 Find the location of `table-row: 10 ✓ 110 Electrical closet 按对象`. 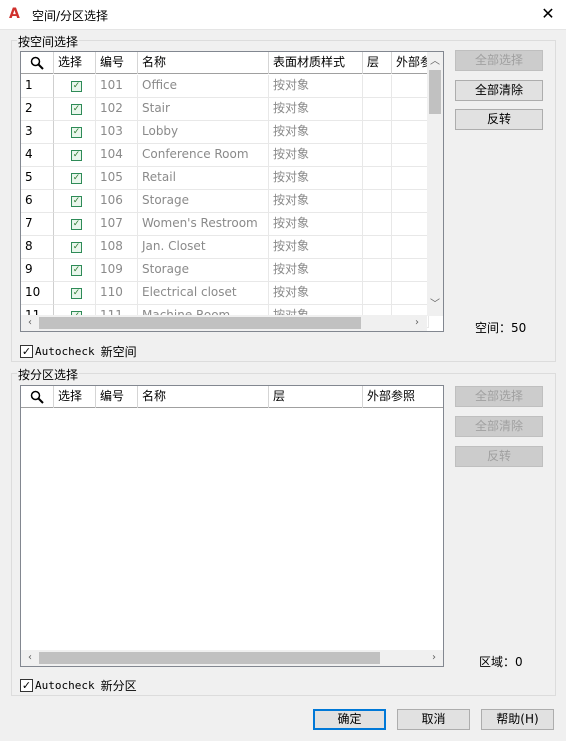

table-row: 10 ✓ 110 Electrical closet 按对象 is located at coordinates (225, 293).